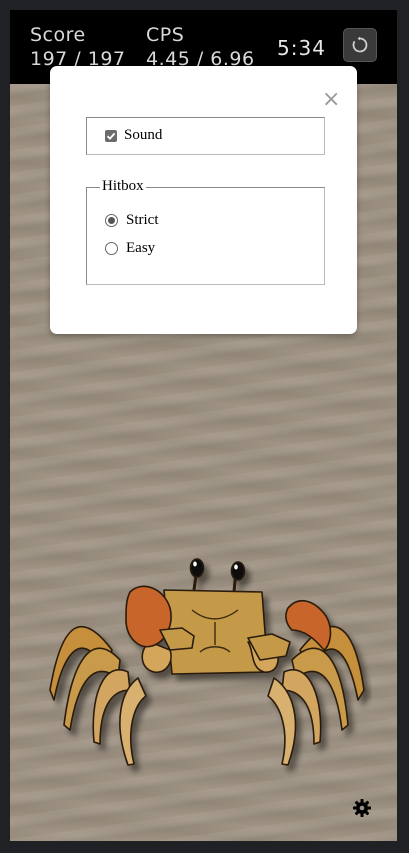  Describe the element at coordinates (205, 136) in the screenshot. I see `sound-fieldset: Sound` at that location.